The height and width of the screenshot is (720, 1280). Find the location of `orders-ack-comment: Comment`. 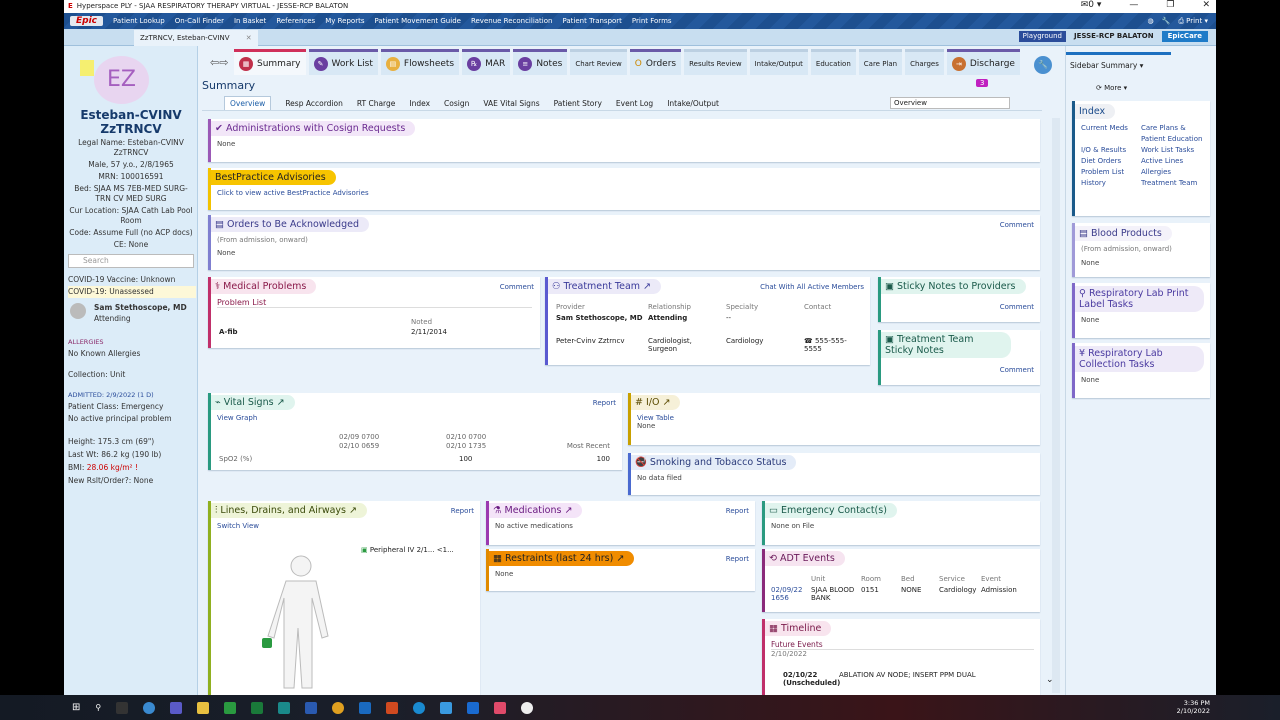

orders-ack-comment: Comment is located at coordinates (1017, 225).